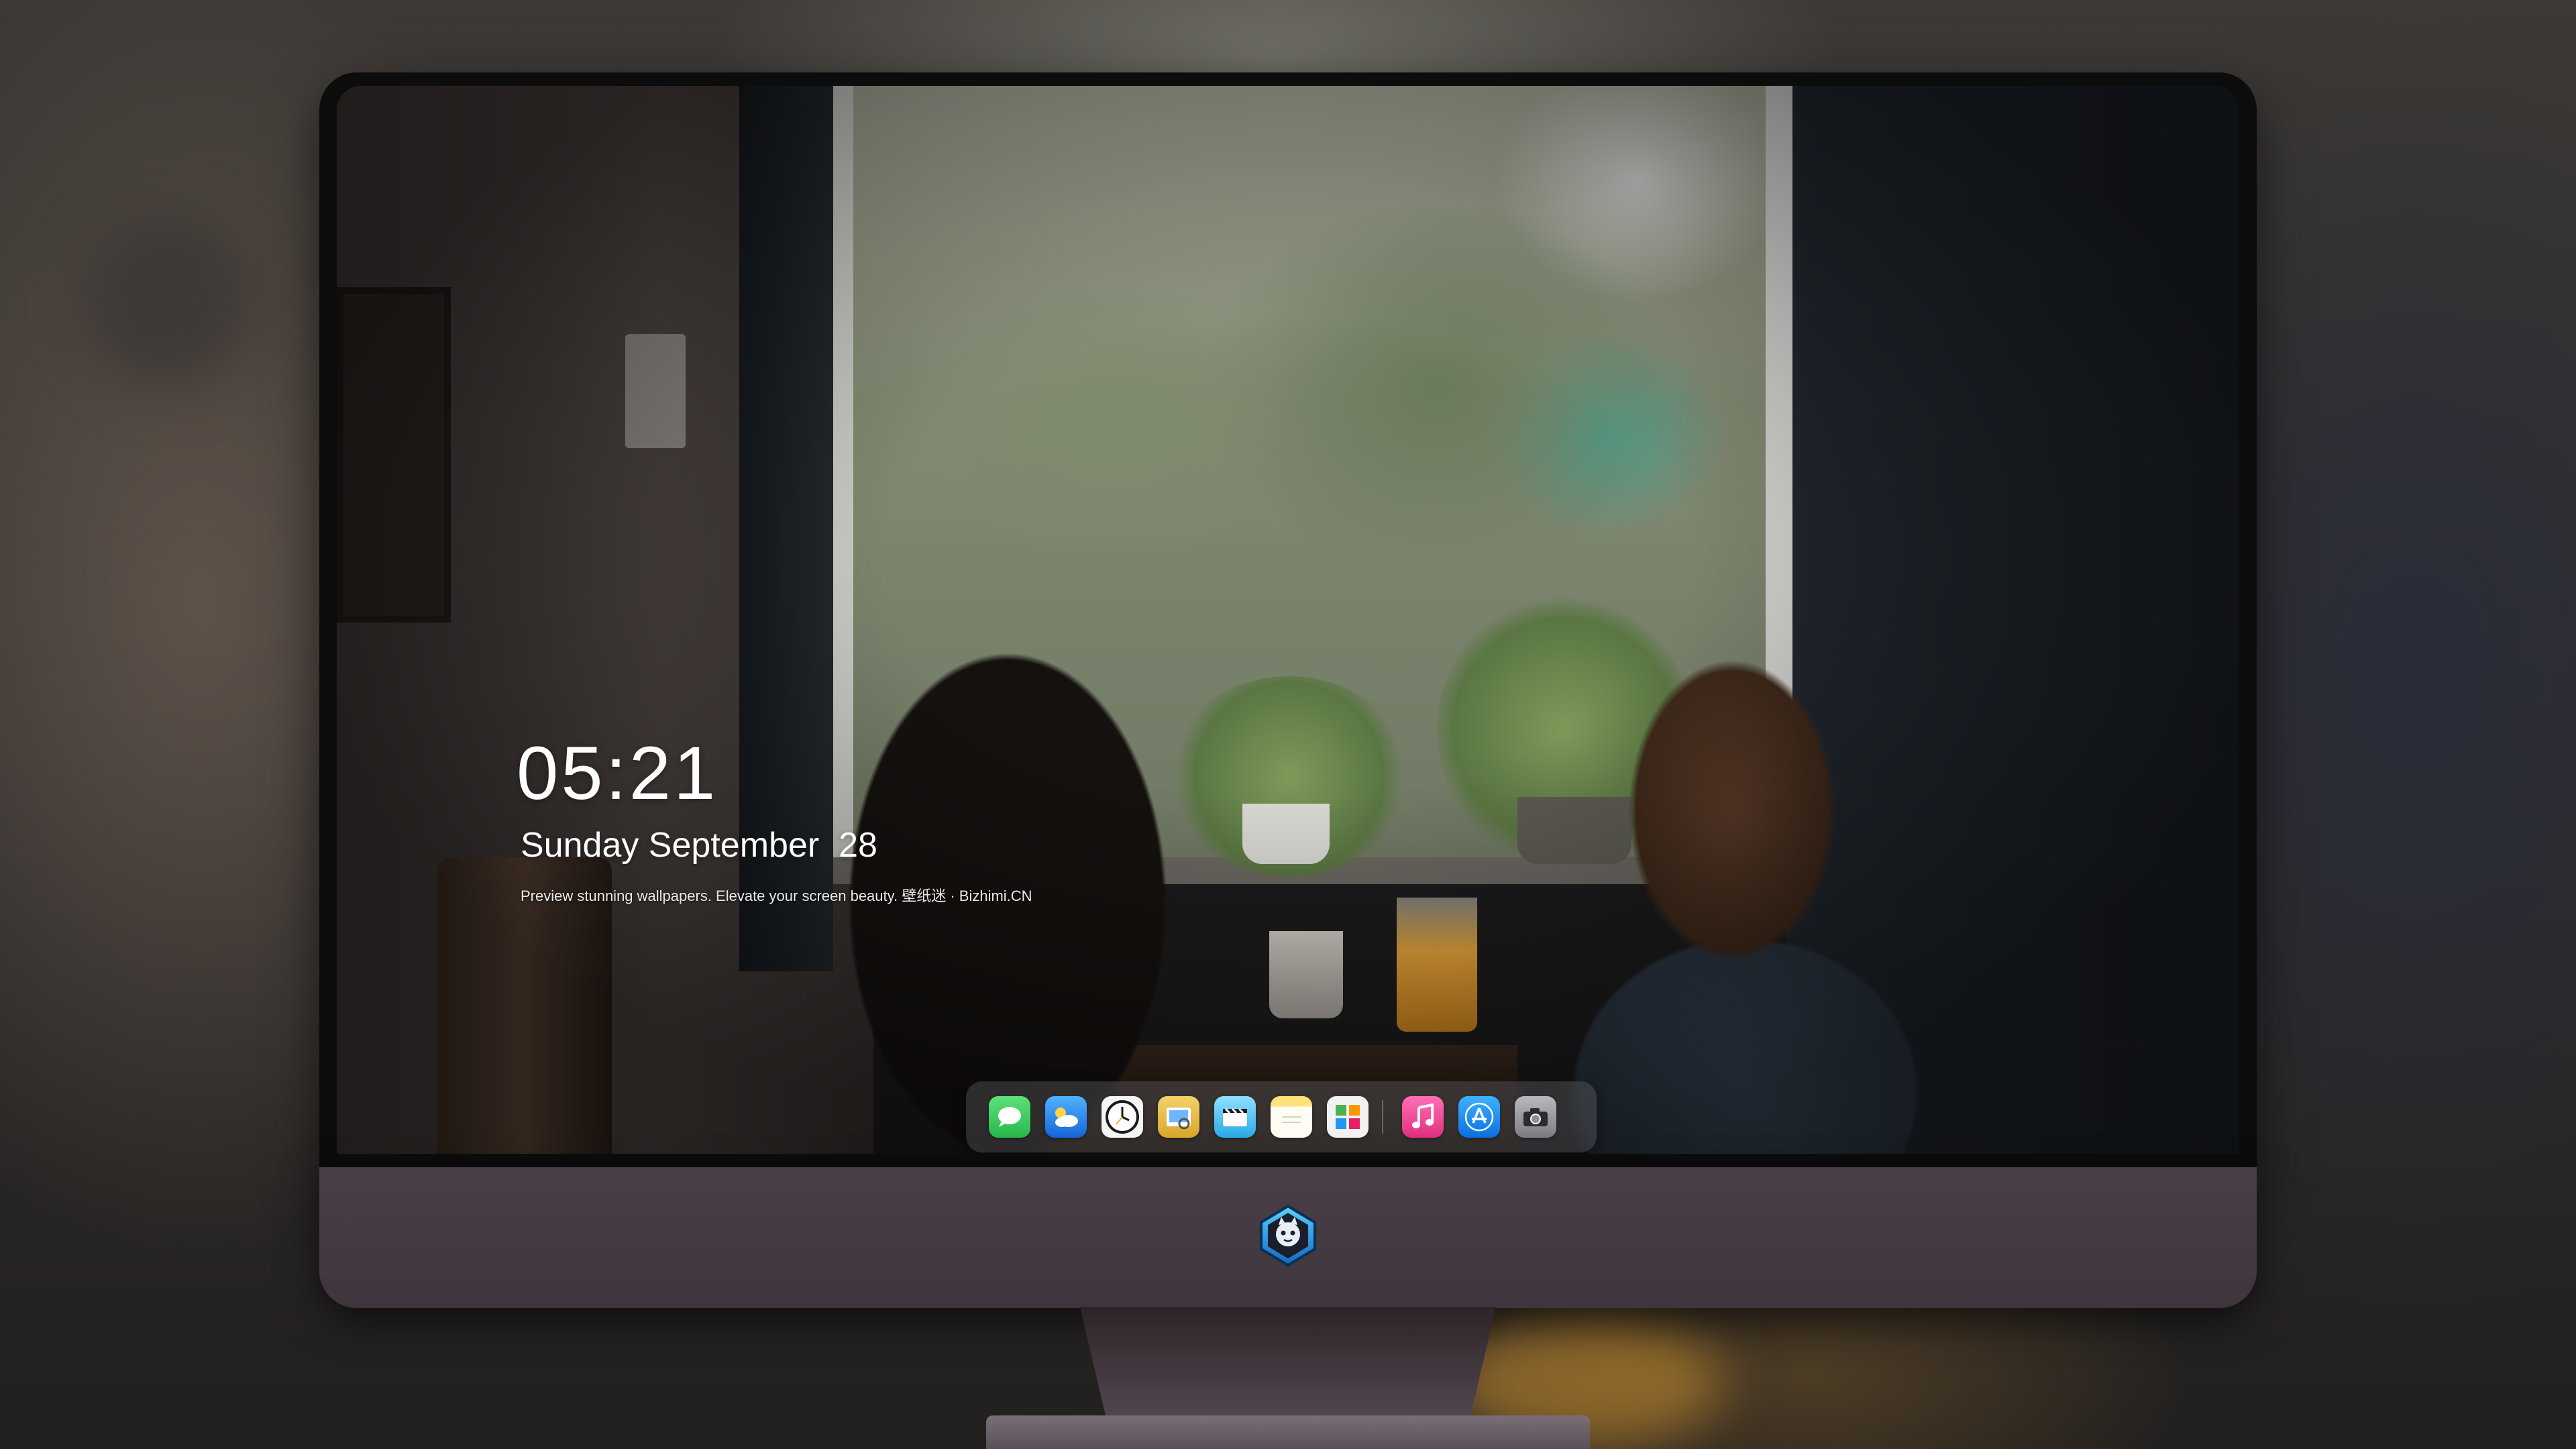 This screenshot has width=2576, height=1449. Describe the element at coordinates (1291, 1117) in the screenshot. I see `notes-icon` at that location.